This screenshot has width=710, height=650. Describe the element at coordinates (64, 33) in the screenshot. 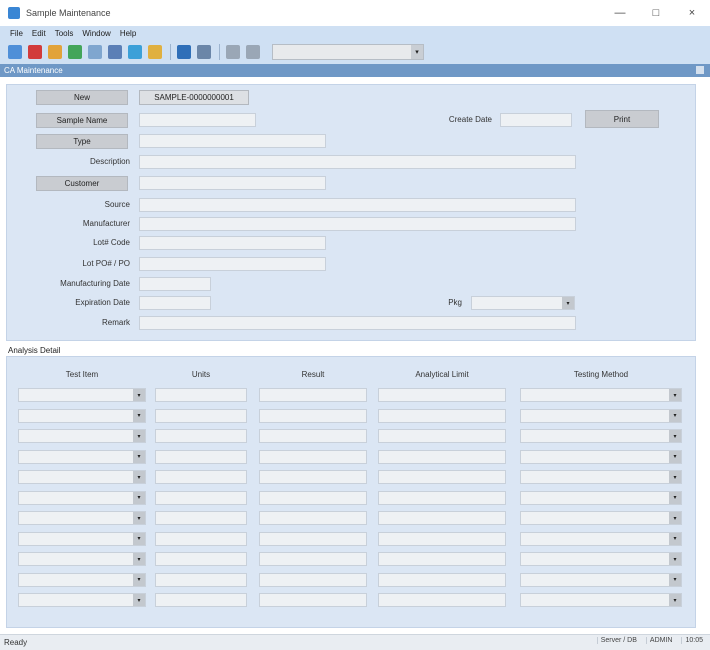

I see `menu-tools: Tools` at that location.